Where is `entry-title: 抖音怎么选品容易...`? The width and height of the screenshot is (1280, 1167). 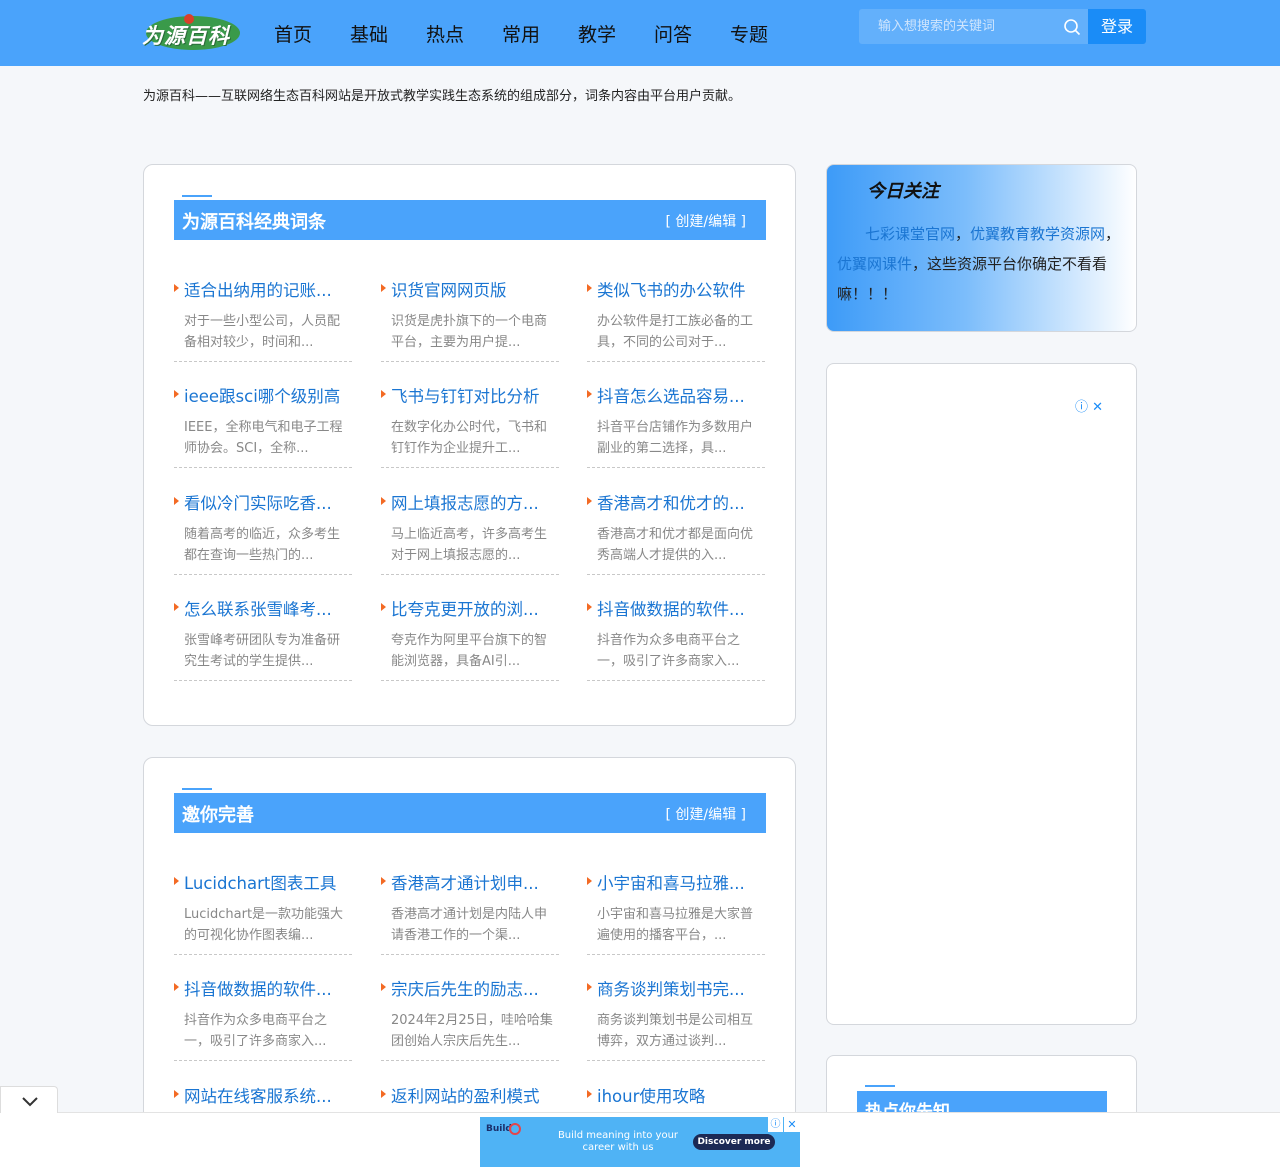
entry-title: 抖音怎么选品容易... is located at coordinates (682, 395).